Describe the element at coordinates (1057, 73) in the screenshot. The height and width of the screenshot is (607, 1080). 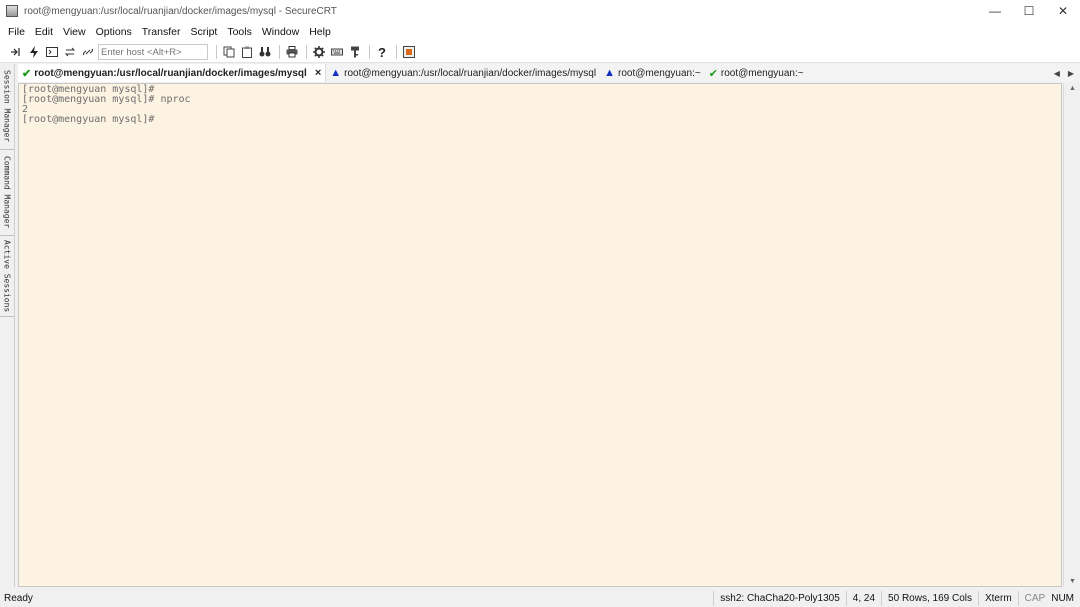
I see `tab-scroll-left-icon: ◀` at that location.